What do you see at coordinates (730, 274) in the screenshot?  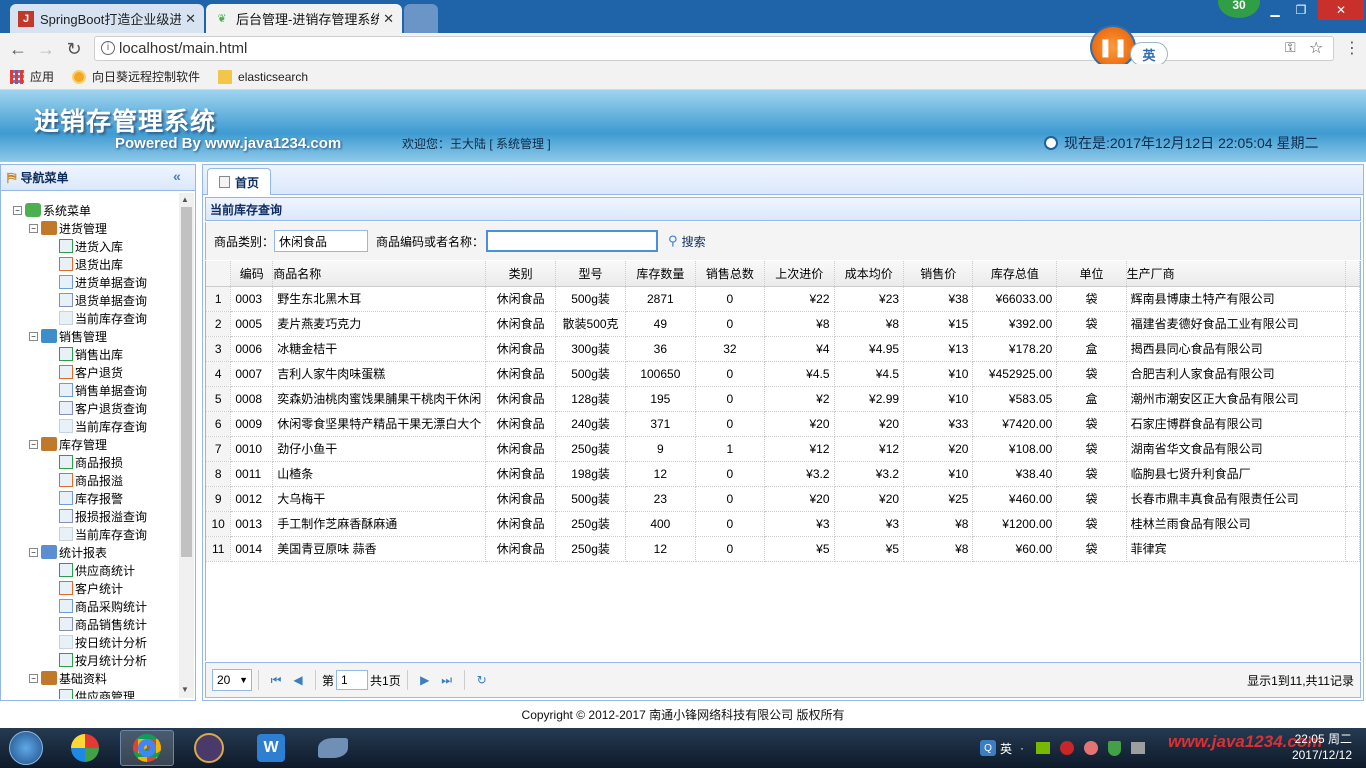 I see `column-header: 销售总数` at bounding box center [730, 274].